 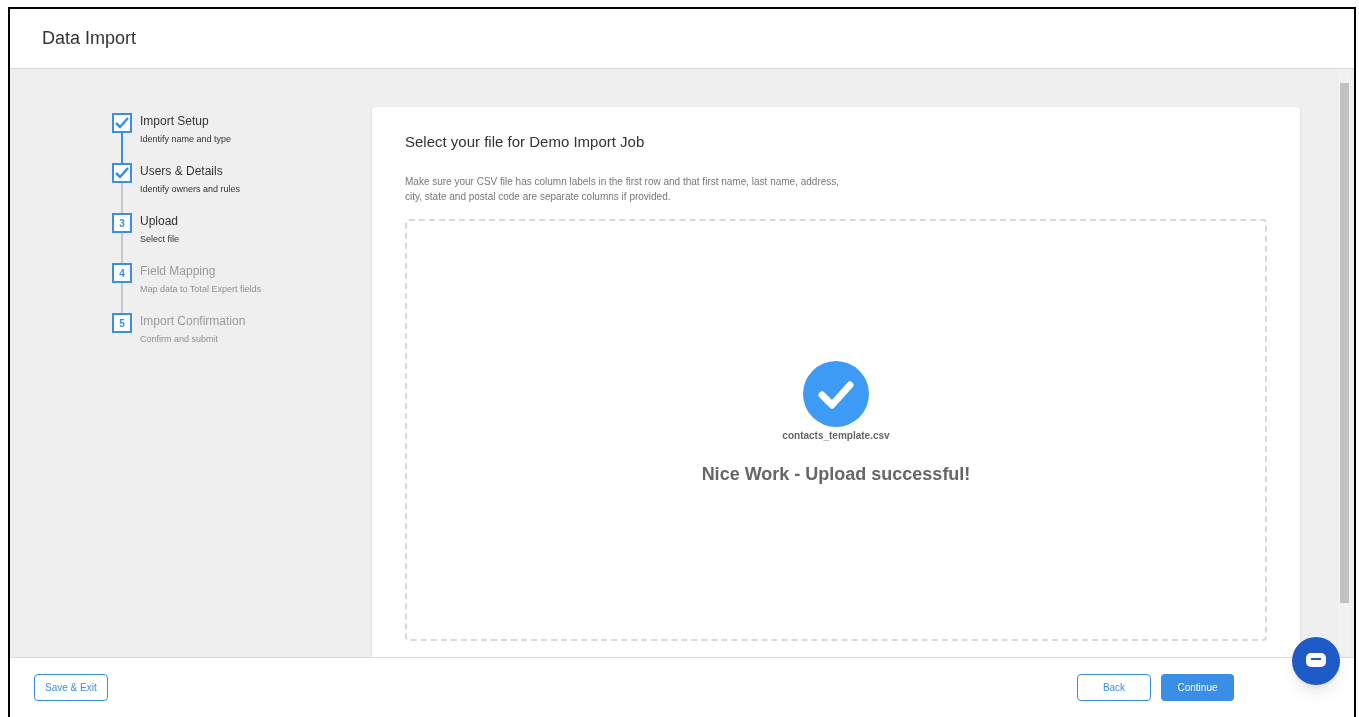 I want to click on file-name: contacts_template.csv, so click(x=836, y=435).